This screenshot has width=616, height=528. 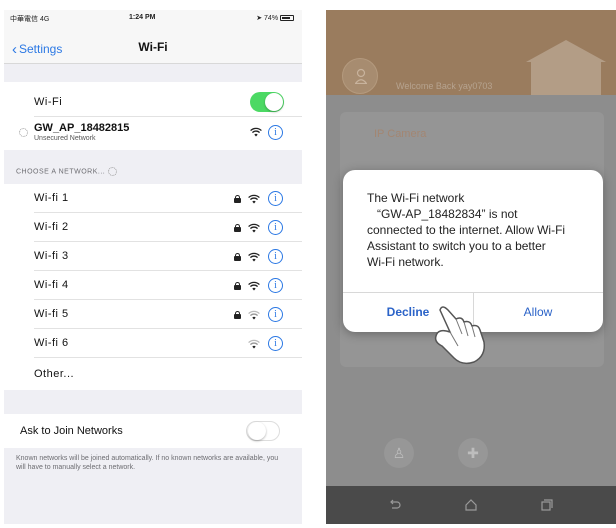 I want to click on network-row-3: Wi-fi 3 i, so click(x=153, y=256).